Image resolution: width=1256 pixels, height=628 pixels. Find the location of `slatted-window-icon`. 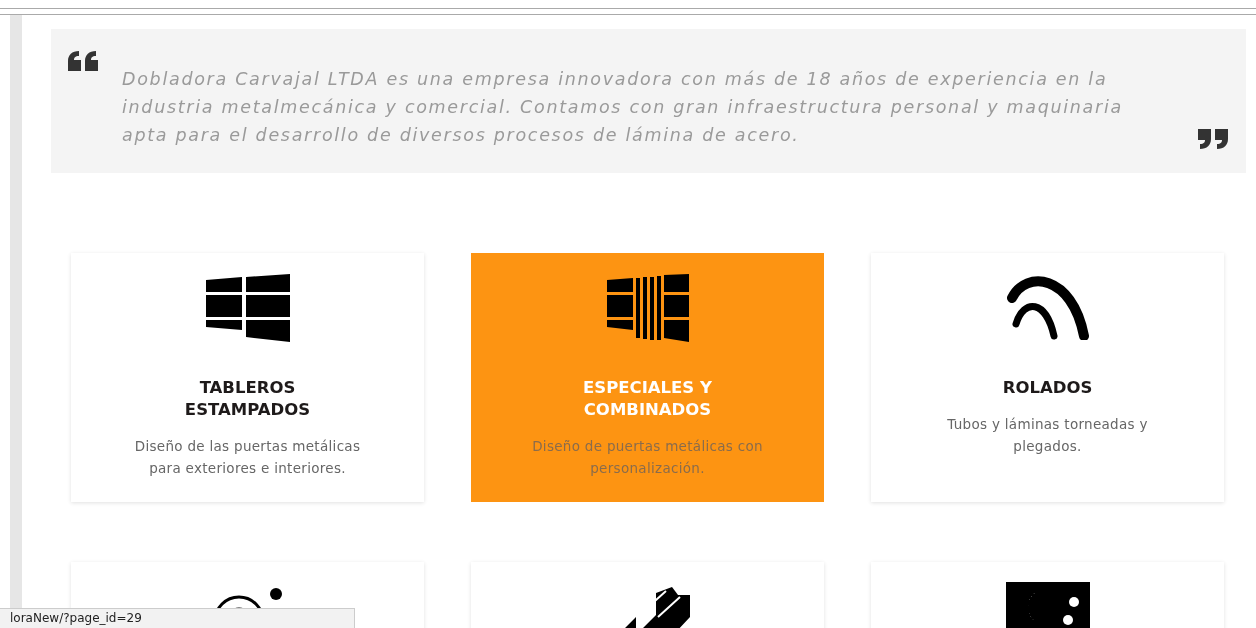

slatted-window-icon is located at coordinates (647, 308).